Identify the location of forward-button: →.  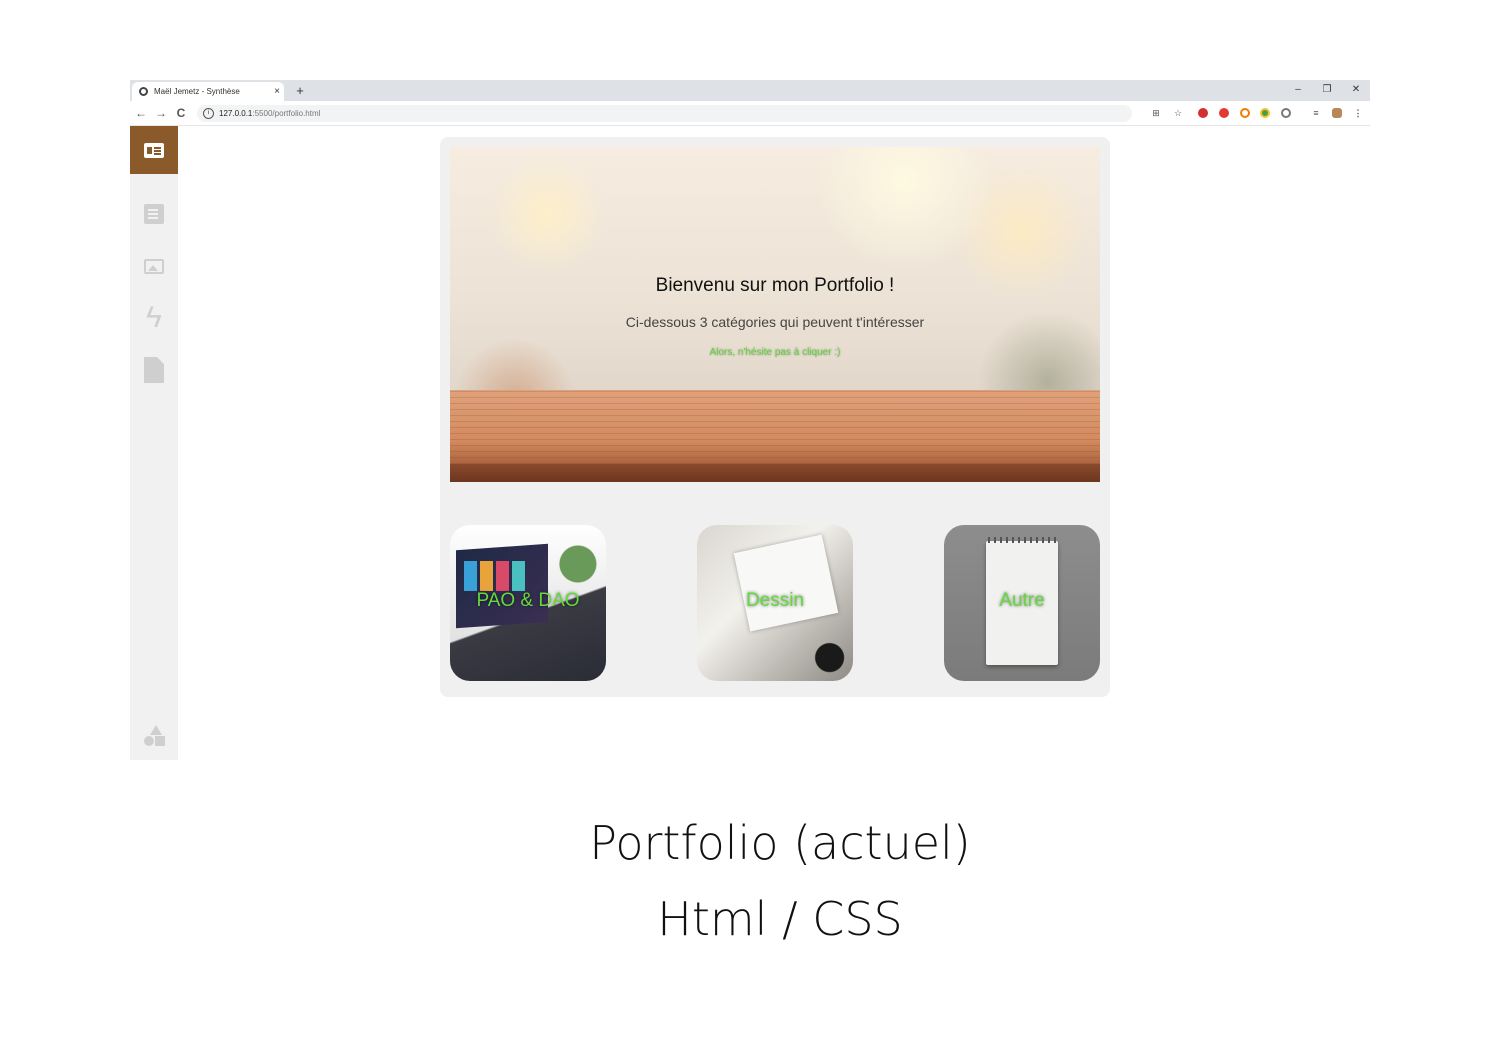
(161, 113).